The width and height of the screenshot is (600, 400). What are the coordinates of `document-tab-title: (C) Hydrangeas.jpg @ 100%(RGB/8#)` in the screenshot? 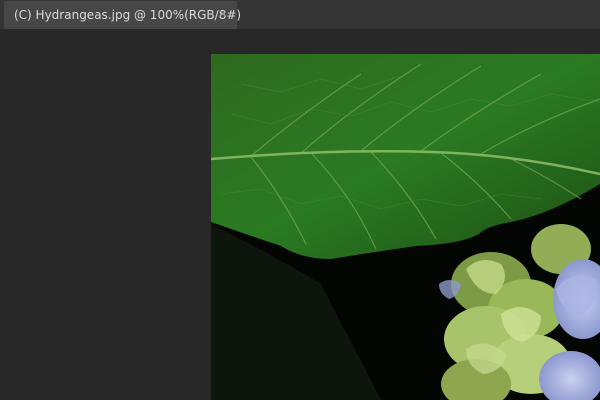 It's located at (128, 15).